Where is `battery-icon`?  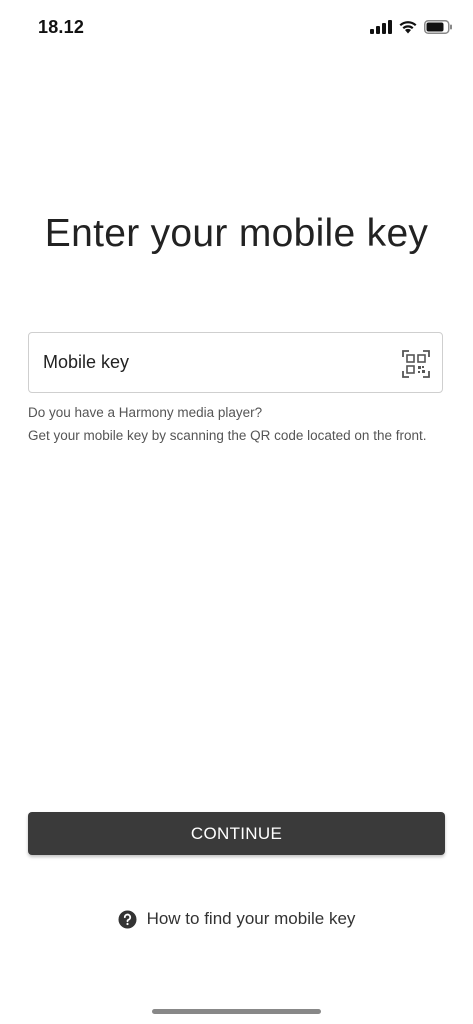 battery-icon is located at coordinates (438, 26).